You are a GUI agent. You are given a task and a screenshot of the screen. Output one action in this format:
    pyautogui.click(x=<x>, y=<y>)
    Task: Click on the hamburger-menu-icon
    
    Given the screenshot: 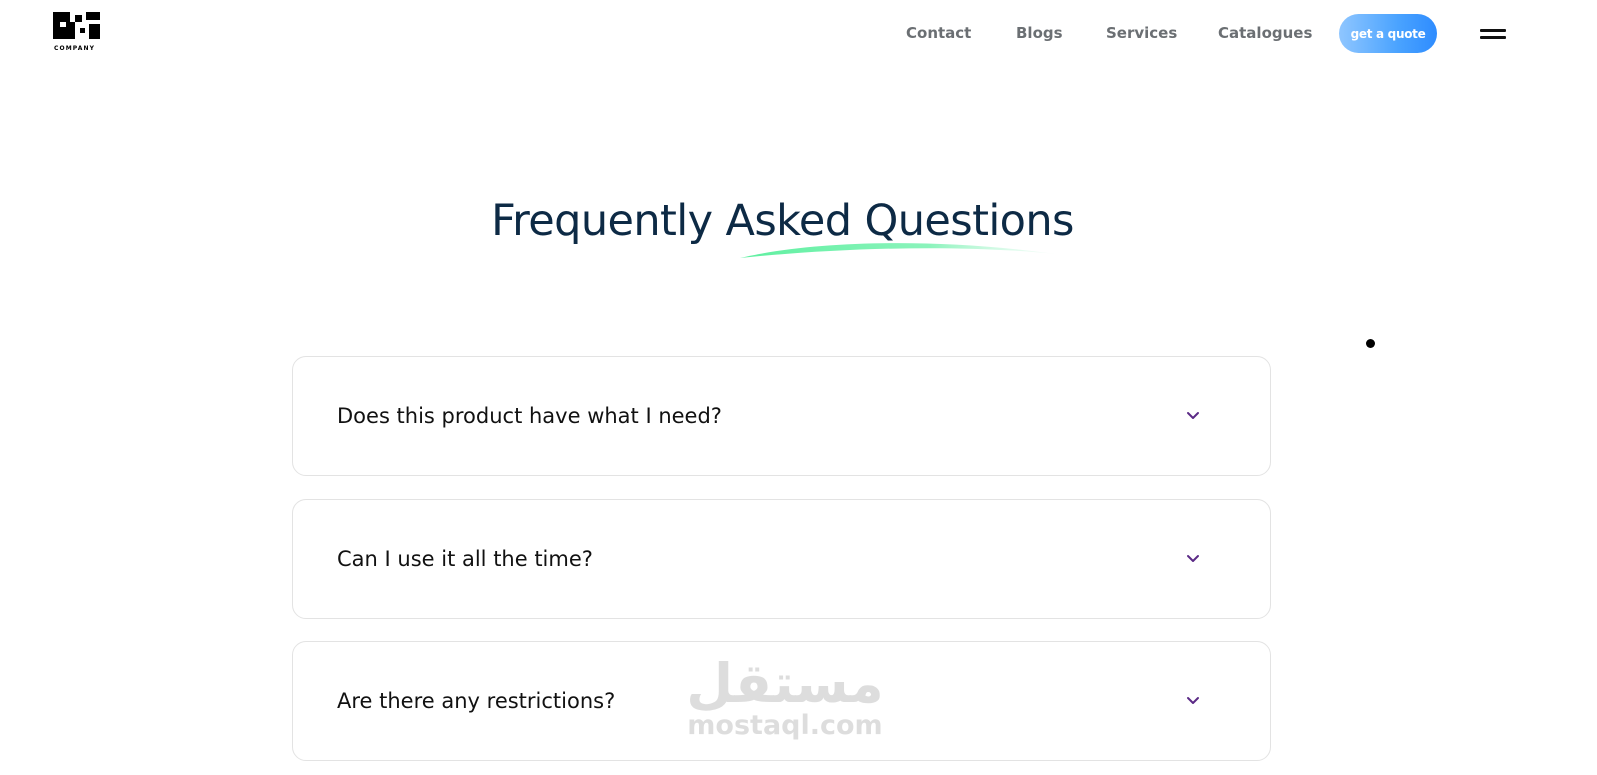 What is the action you would take?
    pyautogui.click(x=1493, y=34)
    